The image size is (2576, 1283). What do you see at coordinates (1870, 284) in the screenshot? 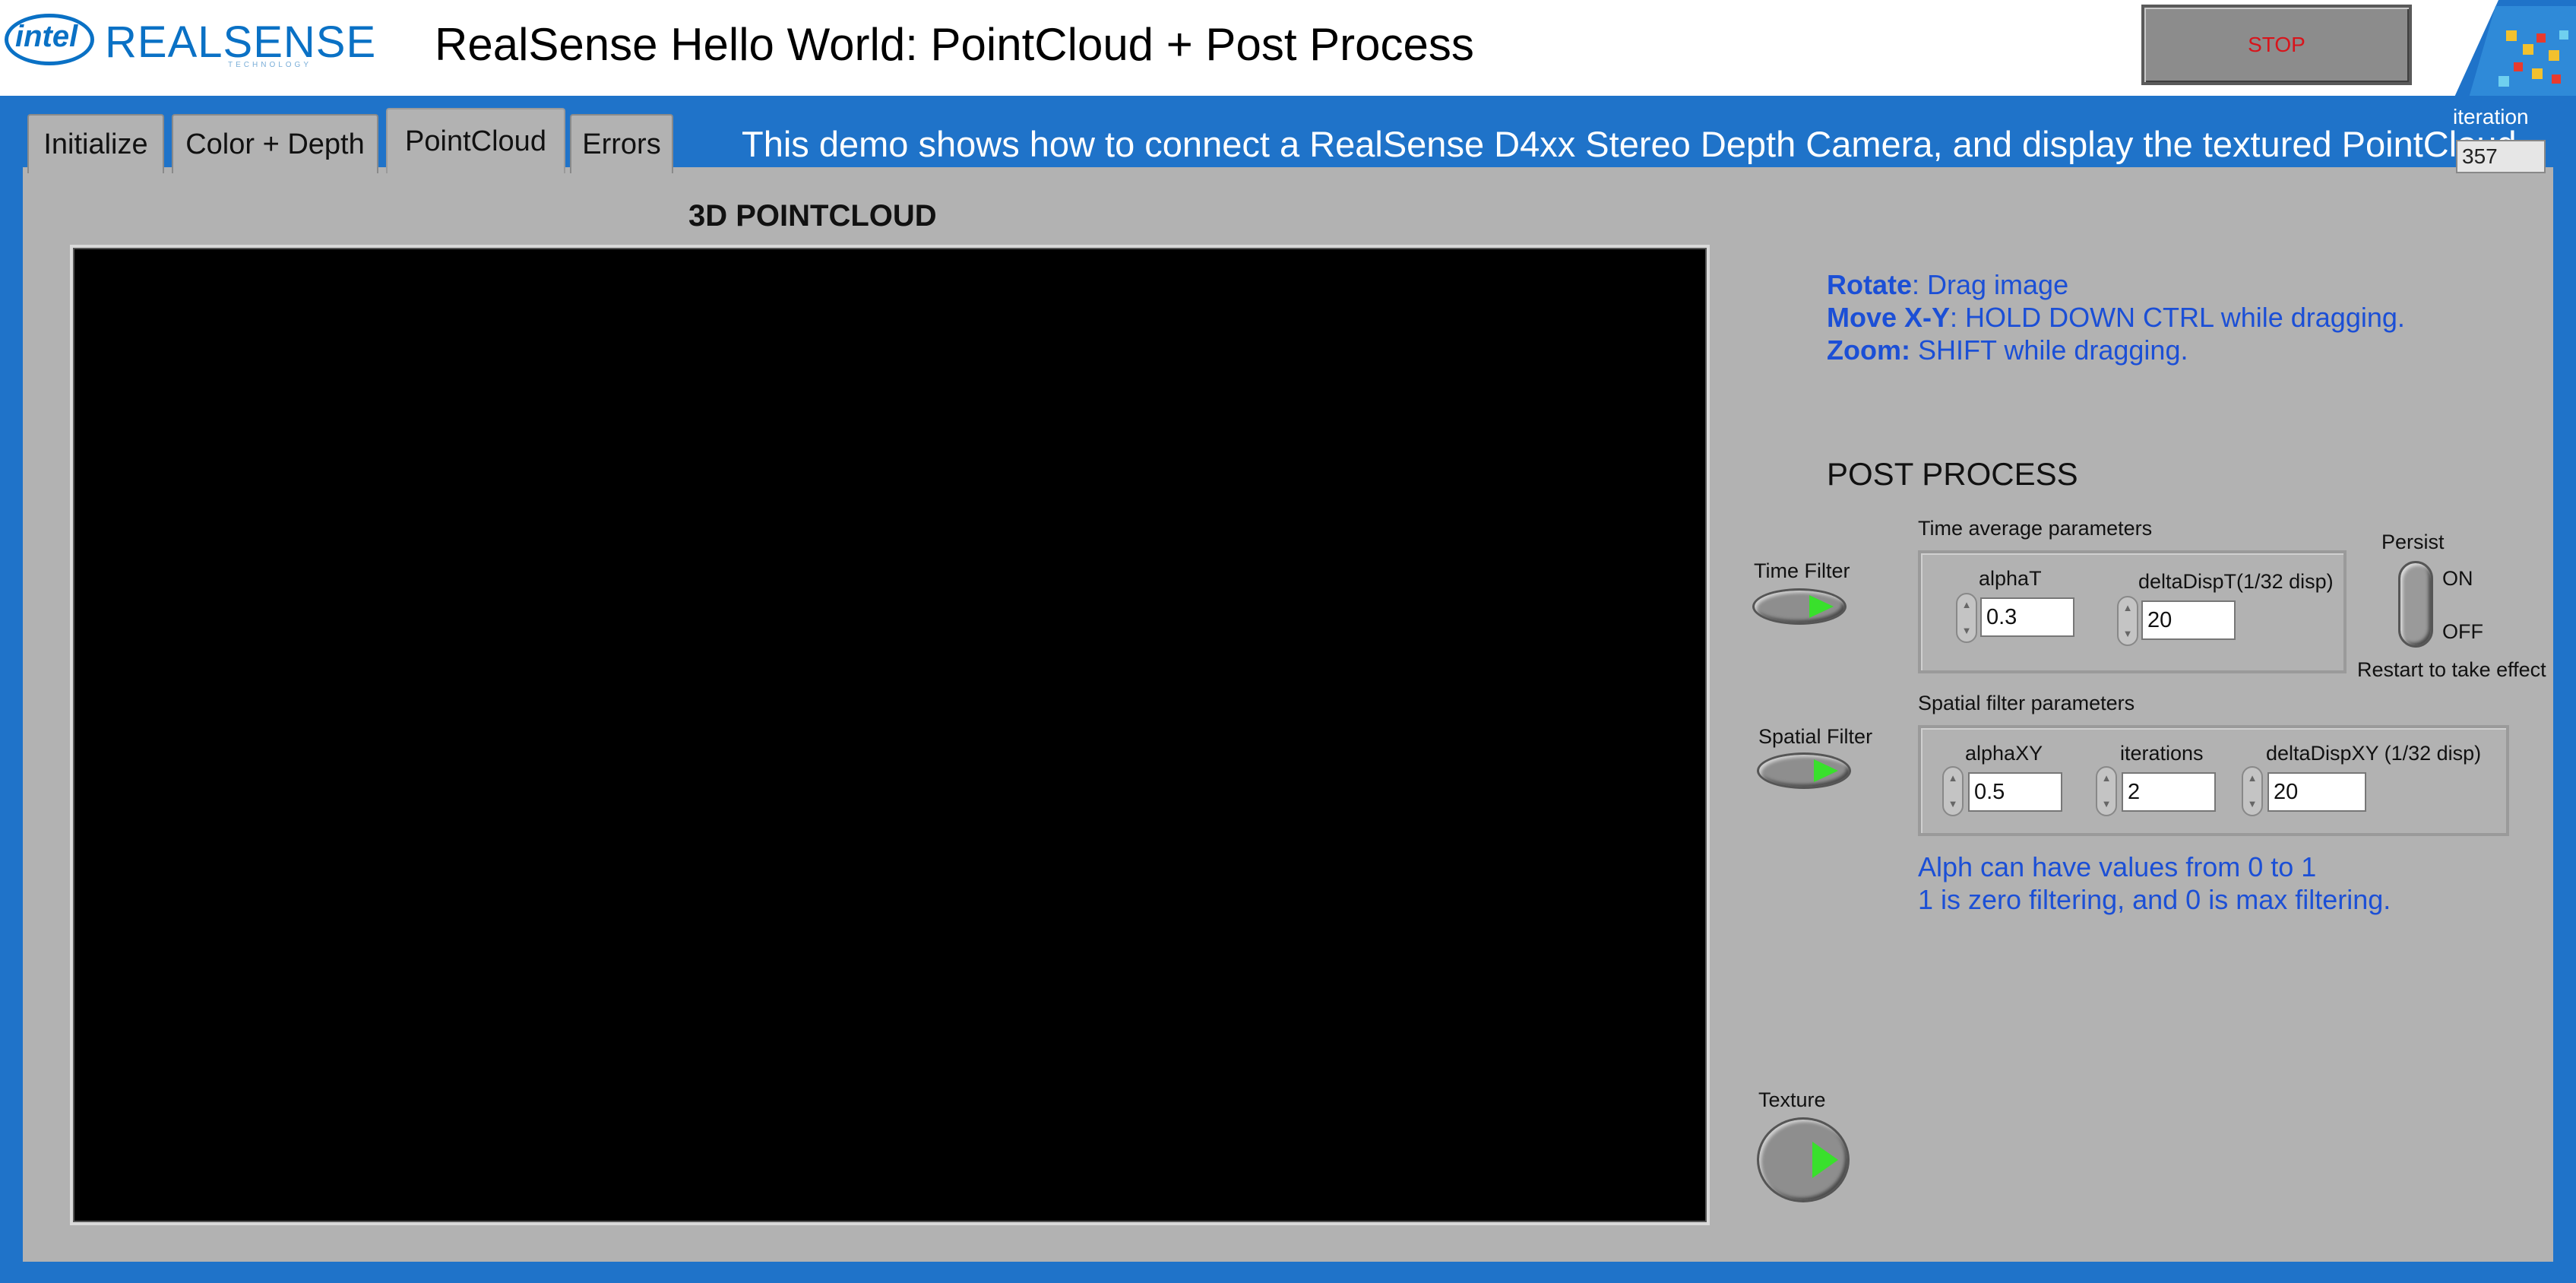
I see `help-rotate-key: Rotate` at bounding box center [1870, 284].